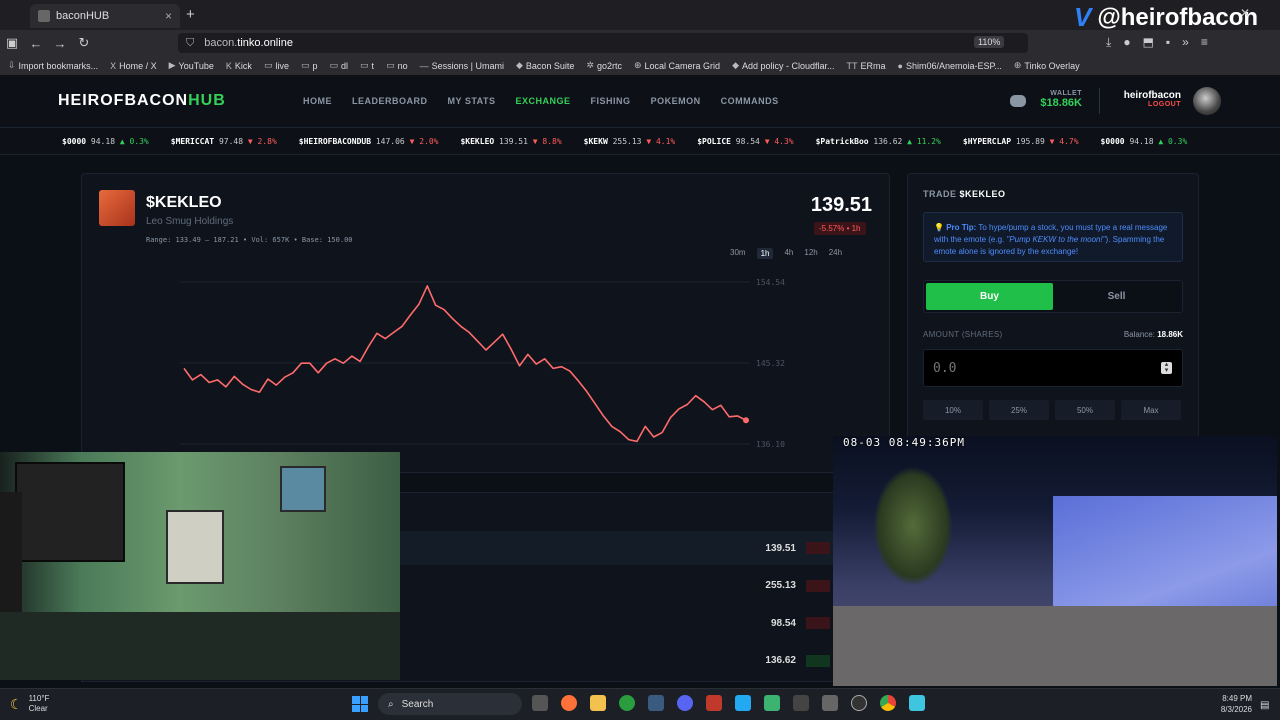  Describe the element at coordinates (1231, 704) in the screenshot. I see `system-clock: 8:49 PM 8/3/2026` at that location.